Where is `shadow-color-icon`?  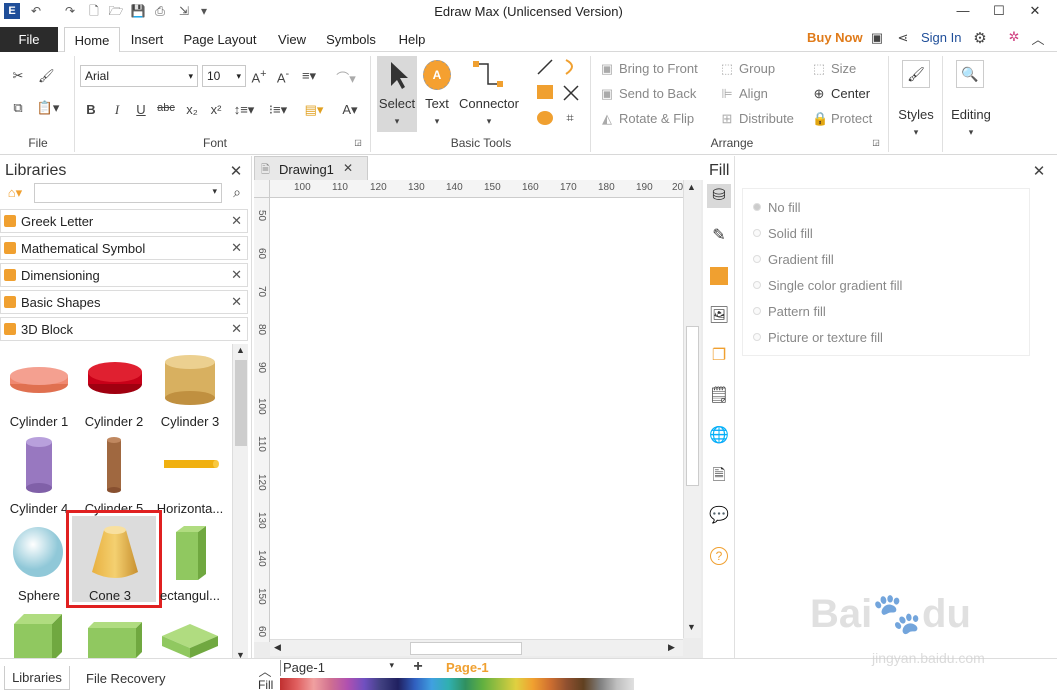
shadow-color-icon is located at coordinates (719, 276).